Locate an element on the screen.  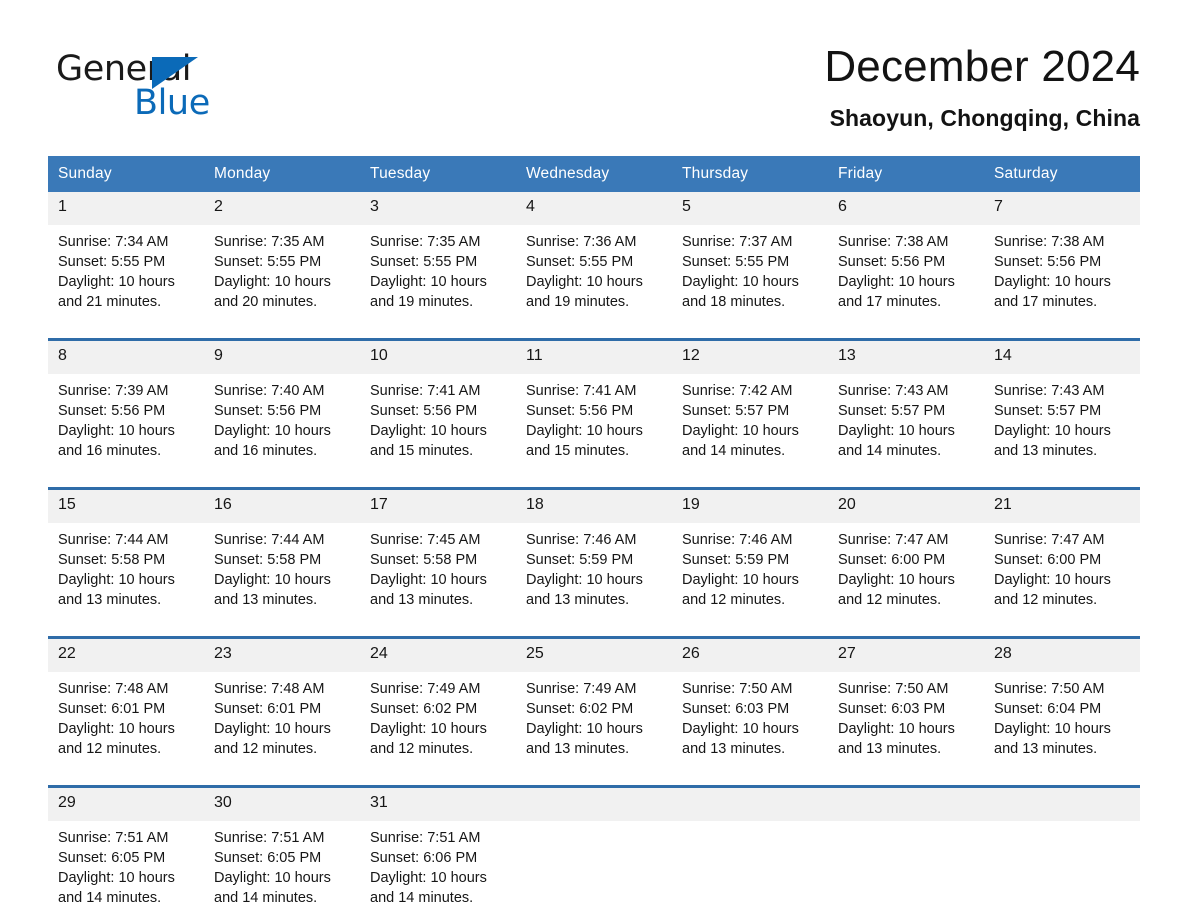
week-daynumber-row: 29 30 31 is located at coordinates (594, 804).